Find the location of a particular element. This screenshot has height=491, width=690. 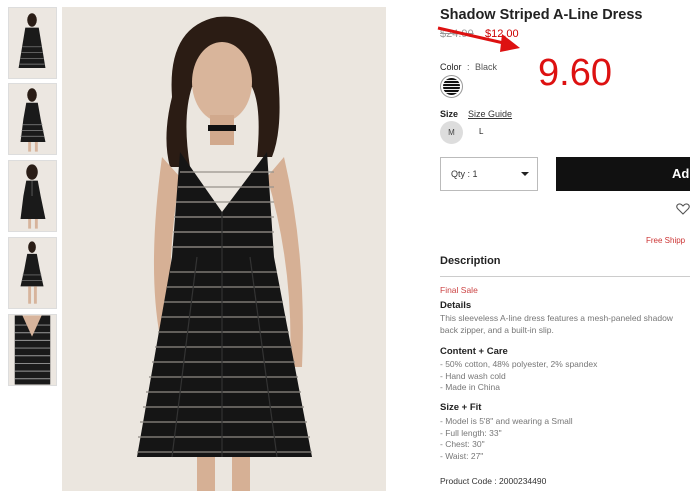

free-shipping-link: Free Shipp is located at coordinates (665, 240).